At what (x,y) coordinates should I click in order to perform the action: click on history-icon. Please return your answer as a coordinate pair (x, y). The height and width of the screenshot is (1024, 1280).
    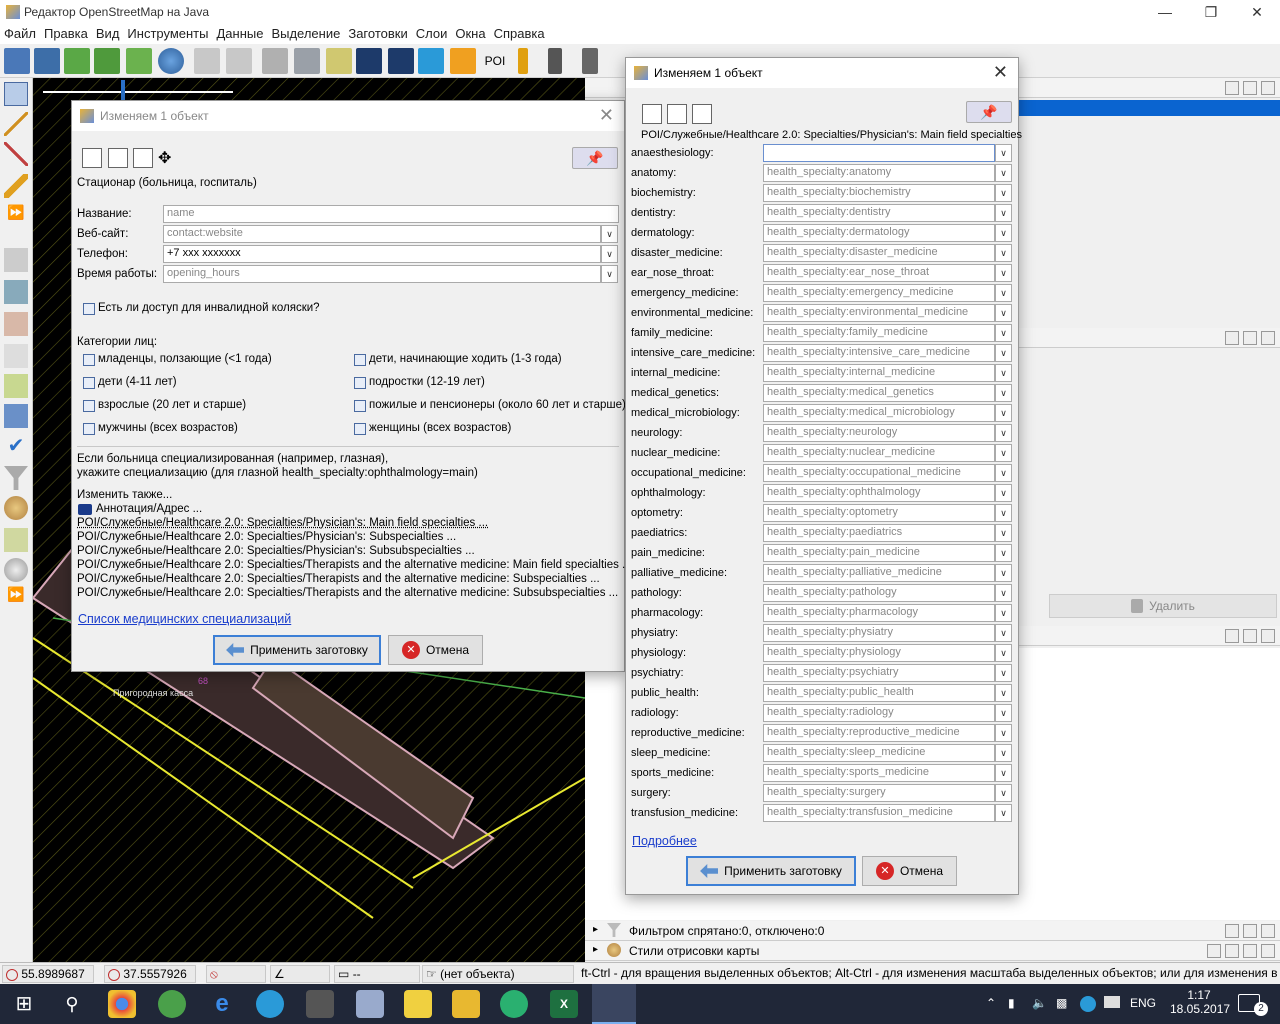
    Looking at the image, I should click on (16, 356).